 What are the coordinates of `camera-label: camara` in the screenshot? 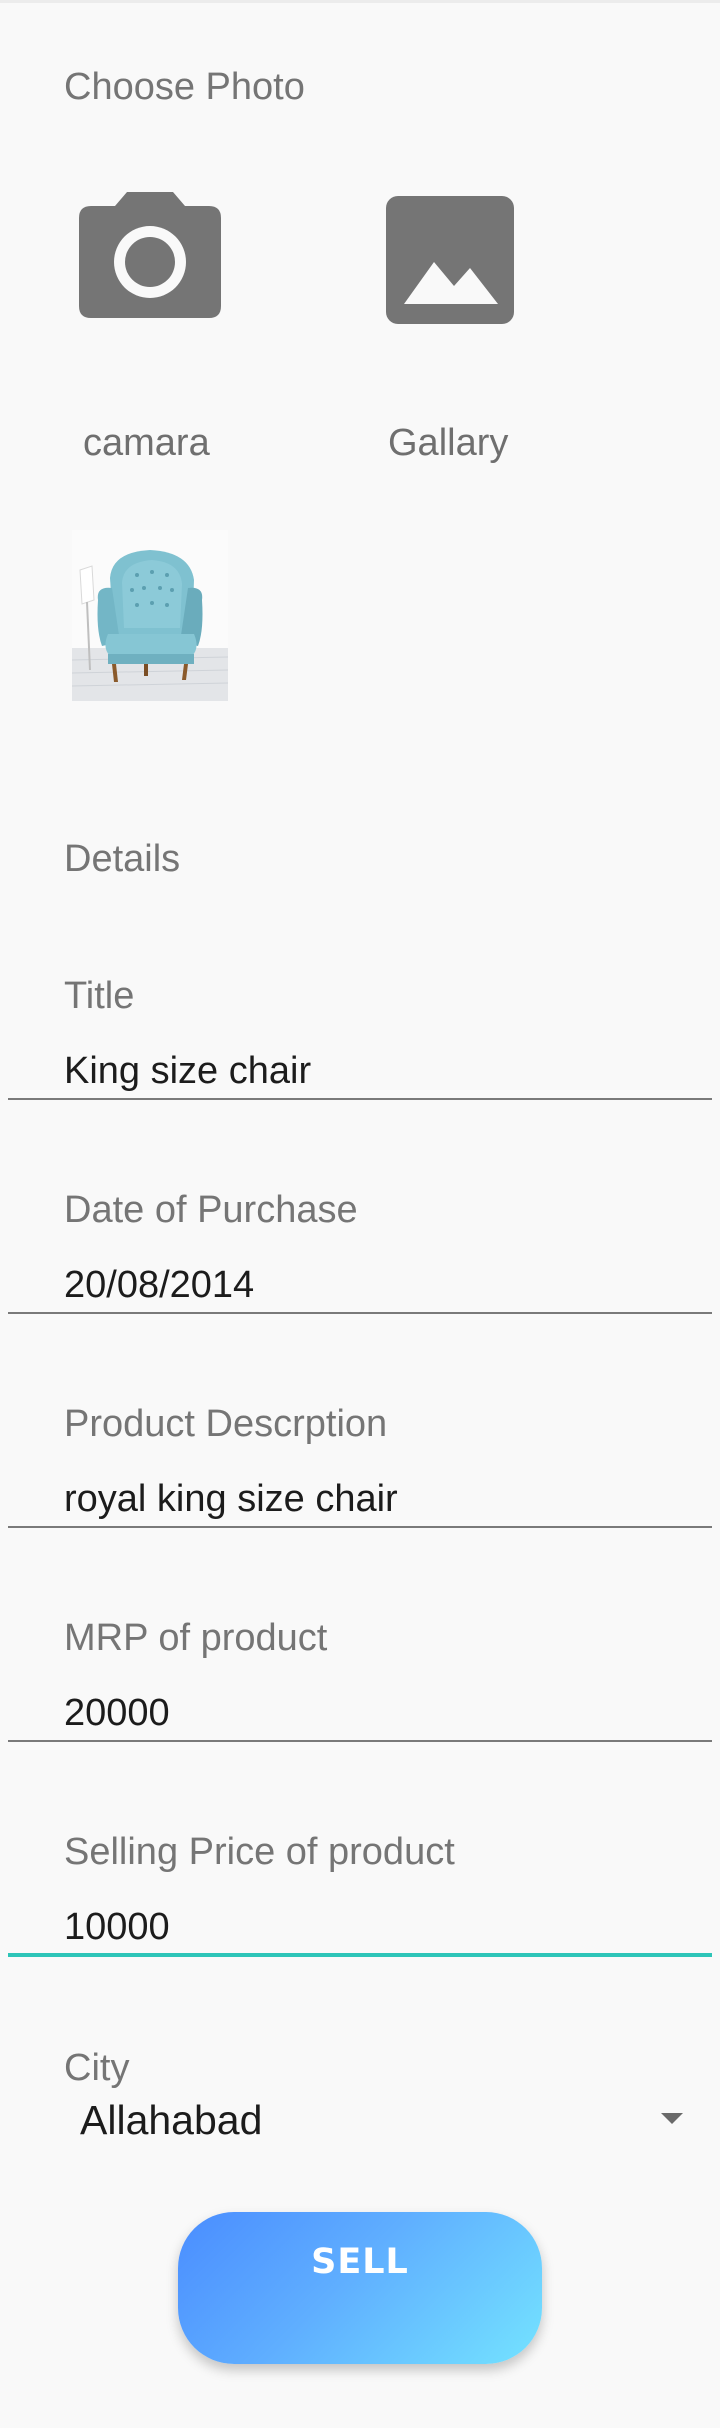 It's located at (146, 443).